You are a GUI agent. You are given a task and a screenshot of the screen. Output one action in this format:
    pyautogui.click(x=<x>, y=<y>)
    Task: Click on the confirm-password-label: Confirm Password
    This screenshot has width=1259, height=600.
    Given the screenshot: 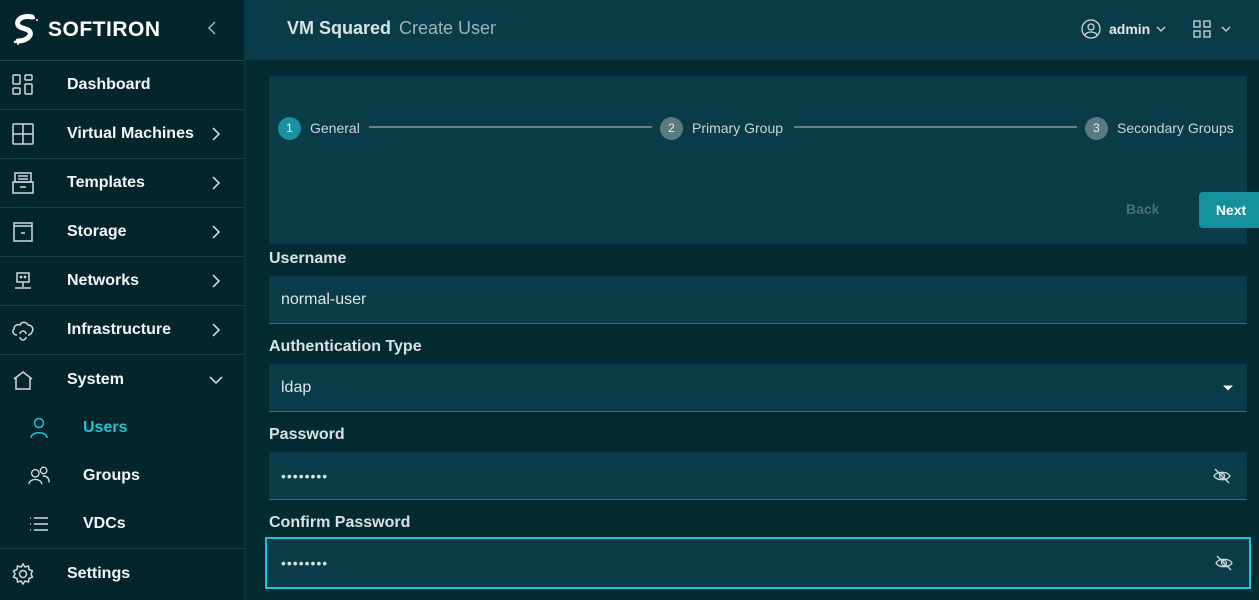 What is the action you would take?
    pyautogui.click(x=340, y=522)
    